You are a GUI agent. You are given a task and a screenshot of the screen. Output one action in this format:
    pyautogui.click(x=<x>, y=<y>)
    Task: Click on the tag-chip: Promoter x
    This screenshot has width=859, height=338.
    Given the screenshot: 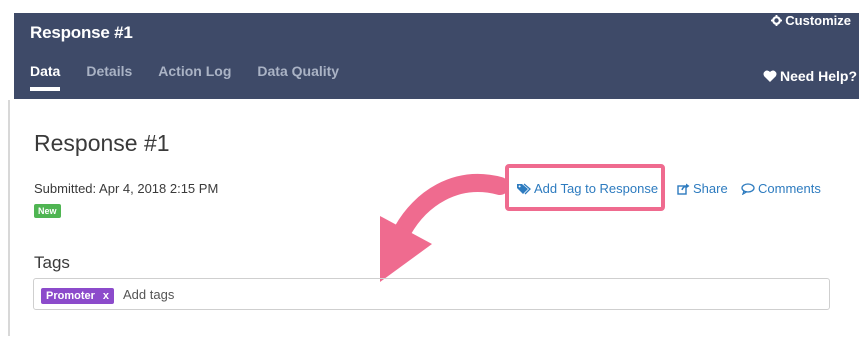 What is the action you would take?
    pyautogui.click(x=78, y=296)
    